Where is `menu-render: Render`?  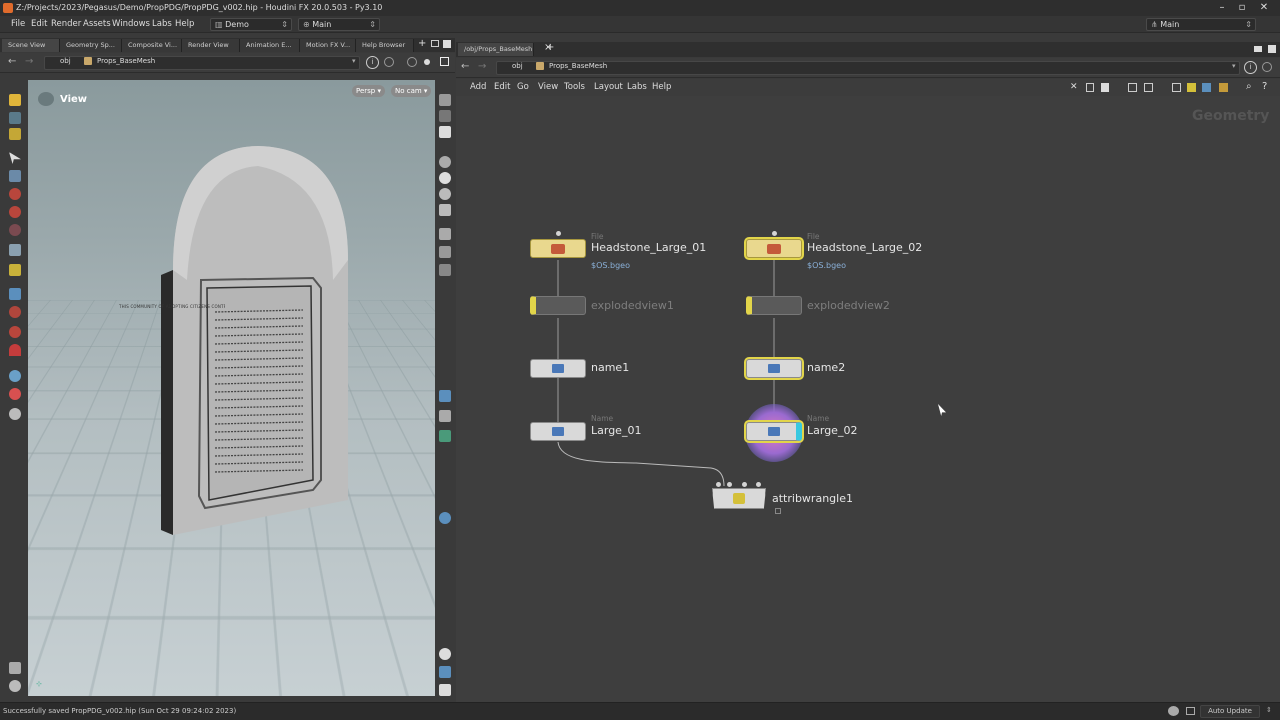
menu-render: Render is located at coordinates (66, 24).